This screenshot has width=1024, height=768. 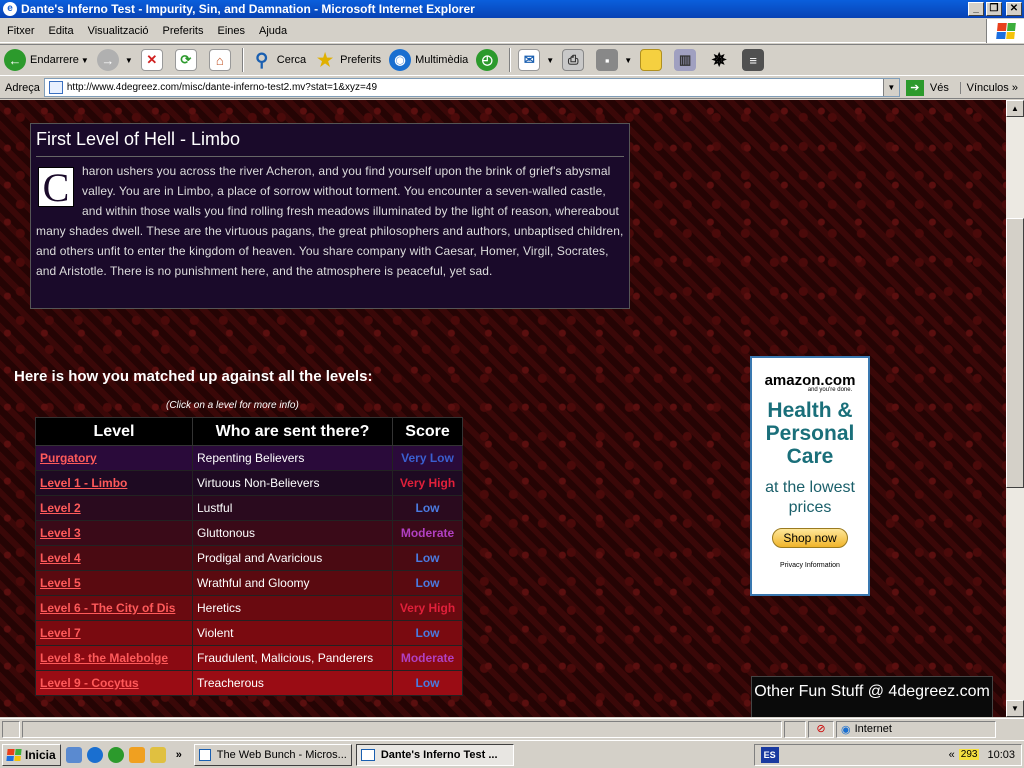 What do you see at coordinates (987, 87) in the screenshot?
I see `links-label: Vínculos` at bounding box center [987, 87].